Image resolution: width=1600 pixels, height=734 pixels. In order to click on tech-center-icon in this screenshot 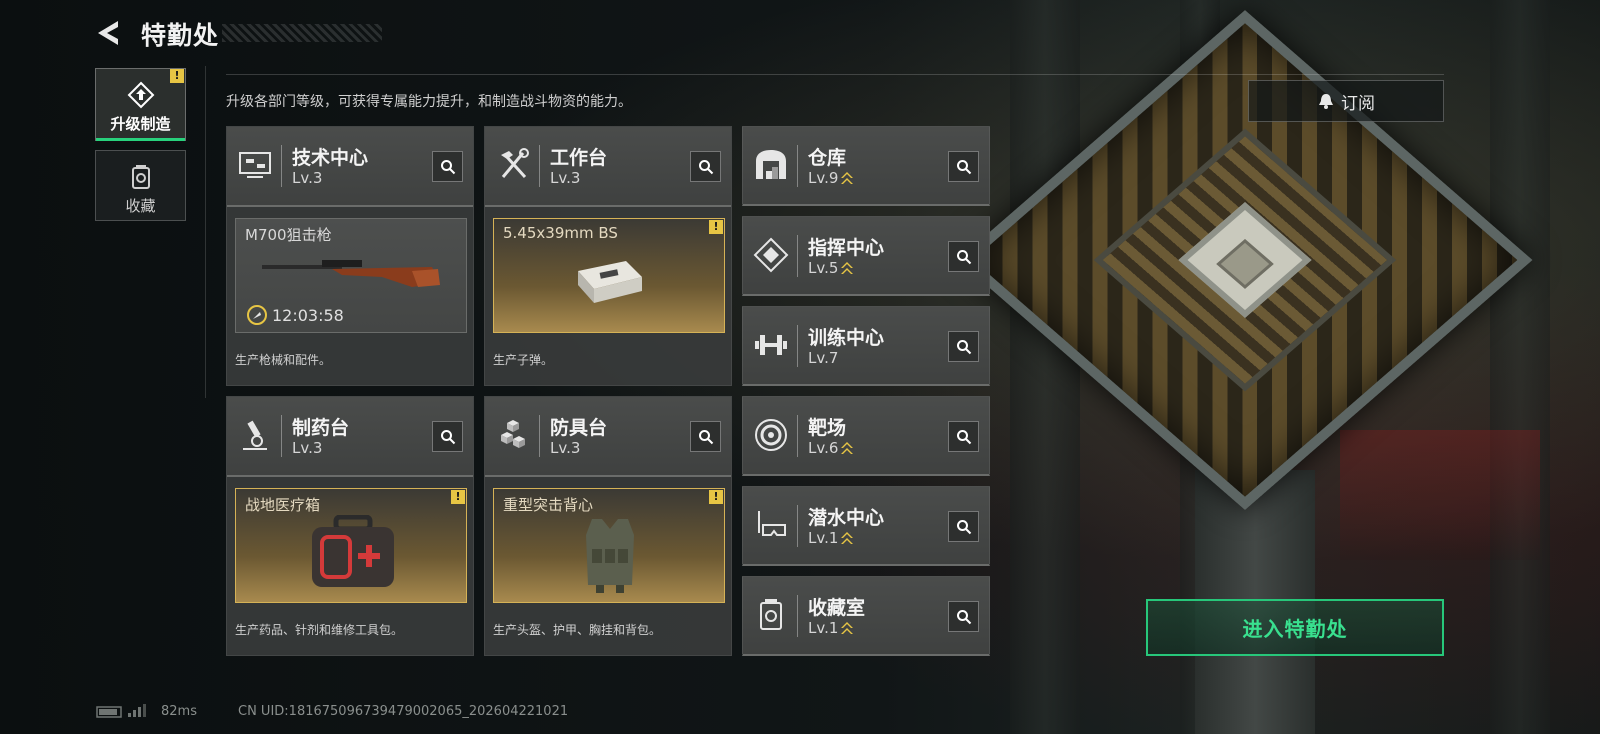, I will do `click(255, 165)`.